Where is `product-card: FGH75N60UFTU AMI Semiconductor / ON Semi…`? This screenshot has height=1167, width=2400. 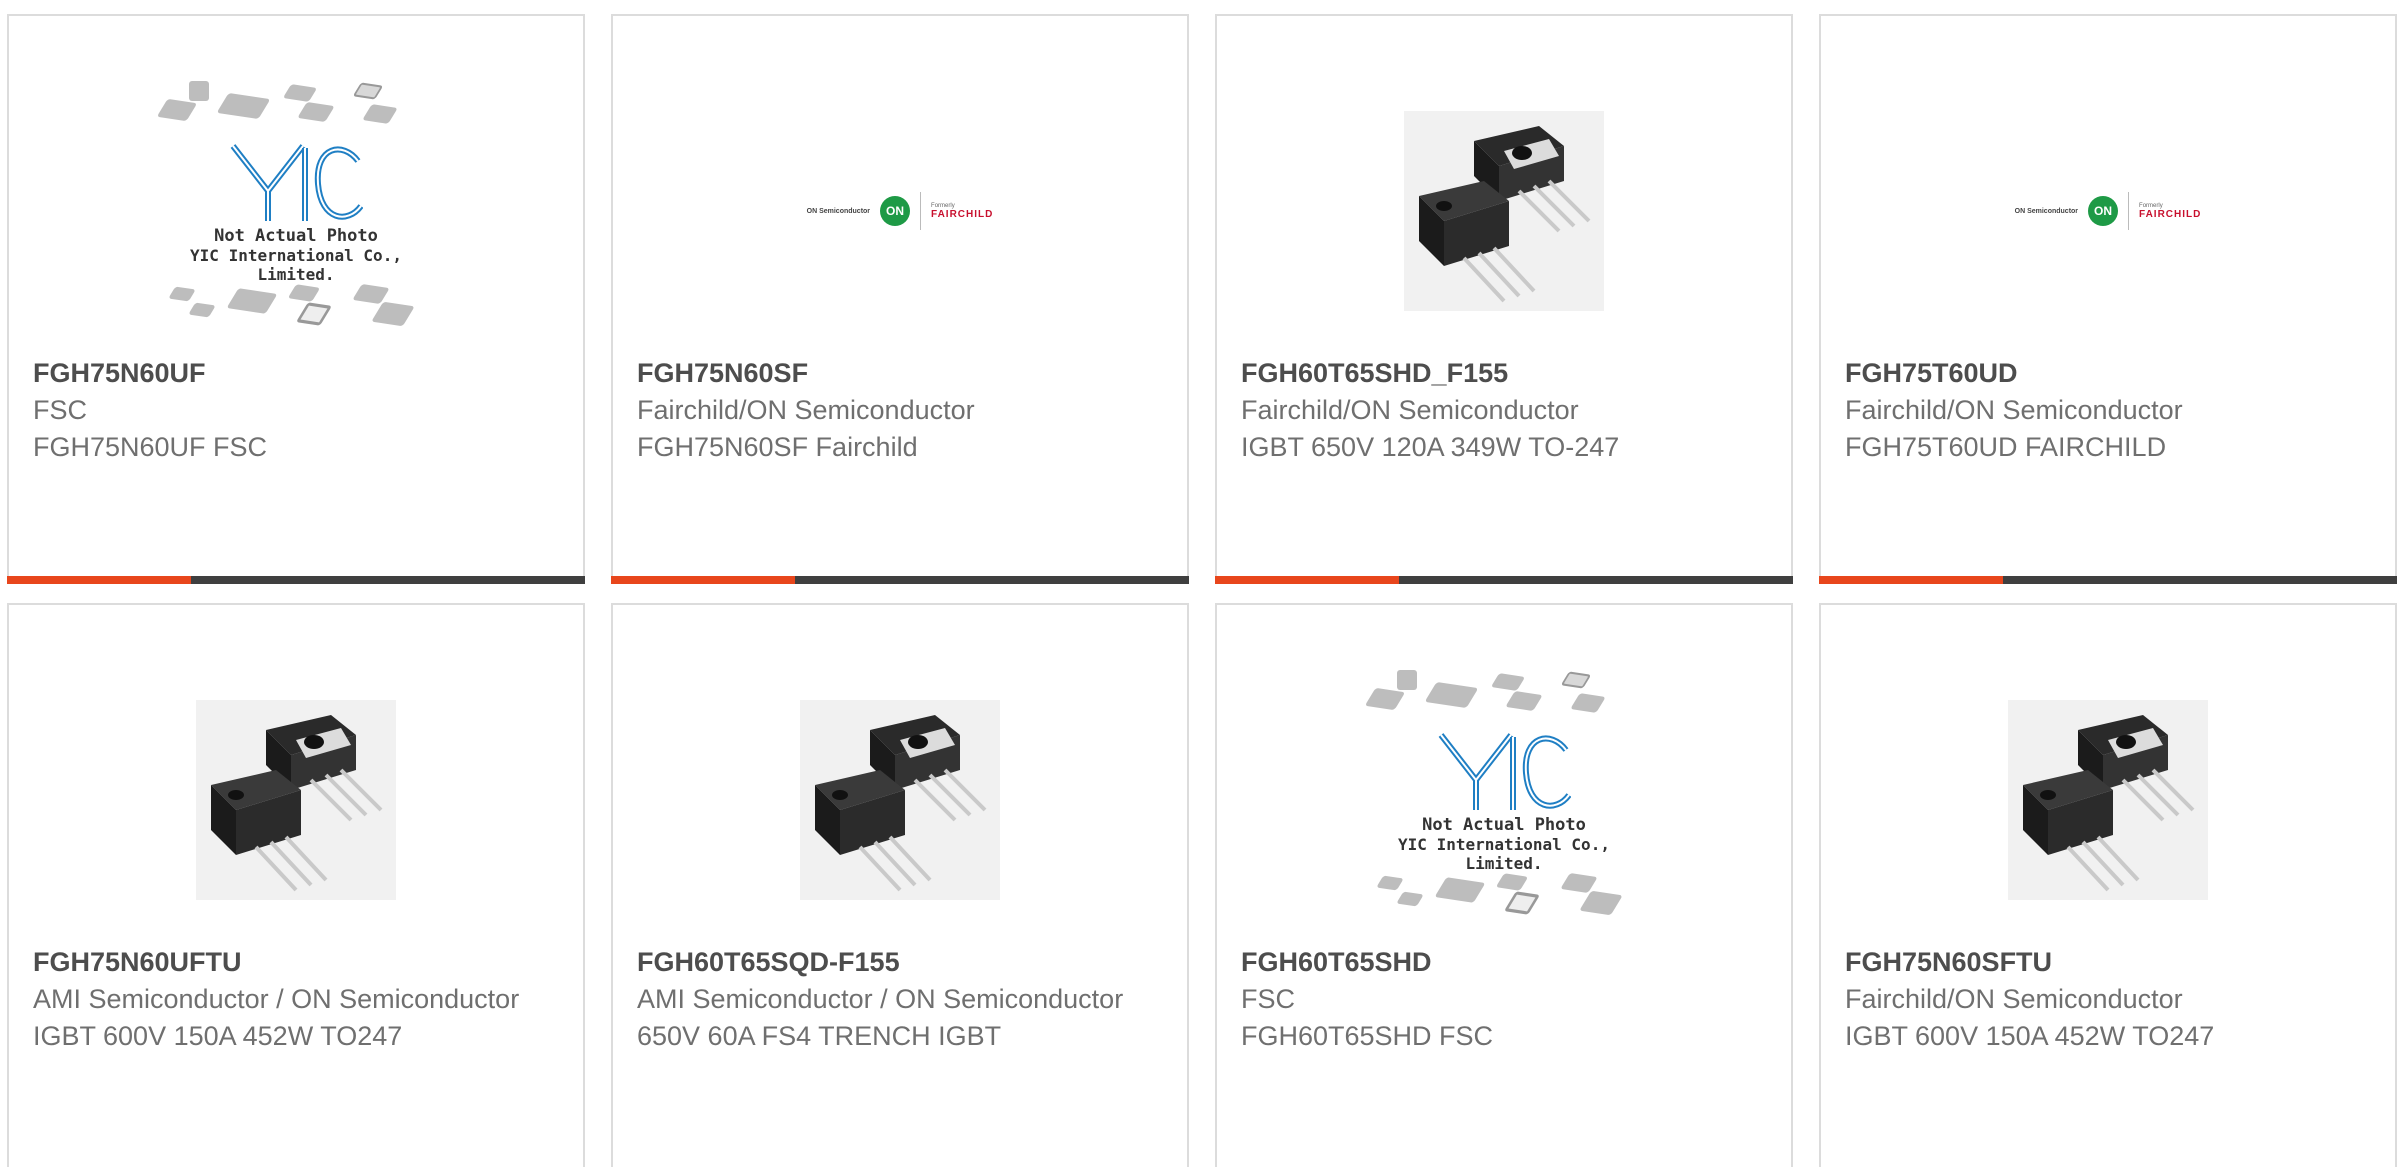 product-card: FGH75N60UFTU AMI Semiconductor / ON Semi… is located at coordinates (296, 885).